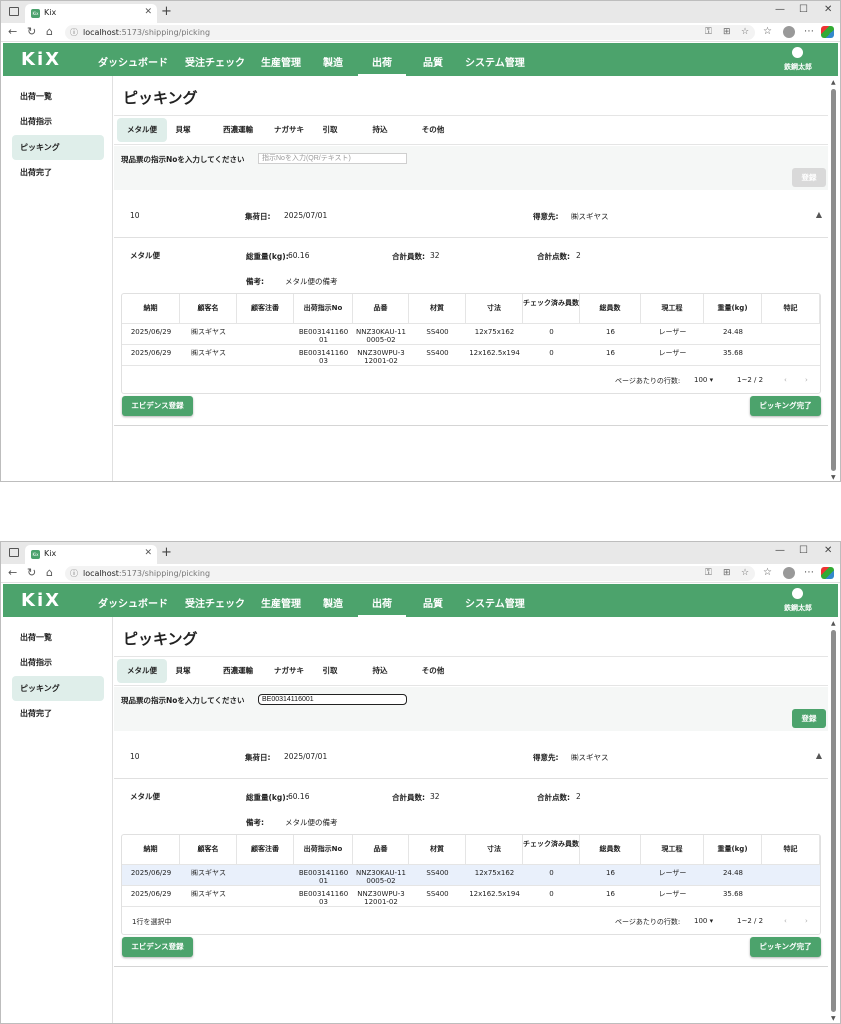 Image resolution: width=841 pixels, height=1024 pixels. Describe the element at coordinates (289, 130) in the screenshot. I see `tab-nagasaki: ナガサキ` at that location.